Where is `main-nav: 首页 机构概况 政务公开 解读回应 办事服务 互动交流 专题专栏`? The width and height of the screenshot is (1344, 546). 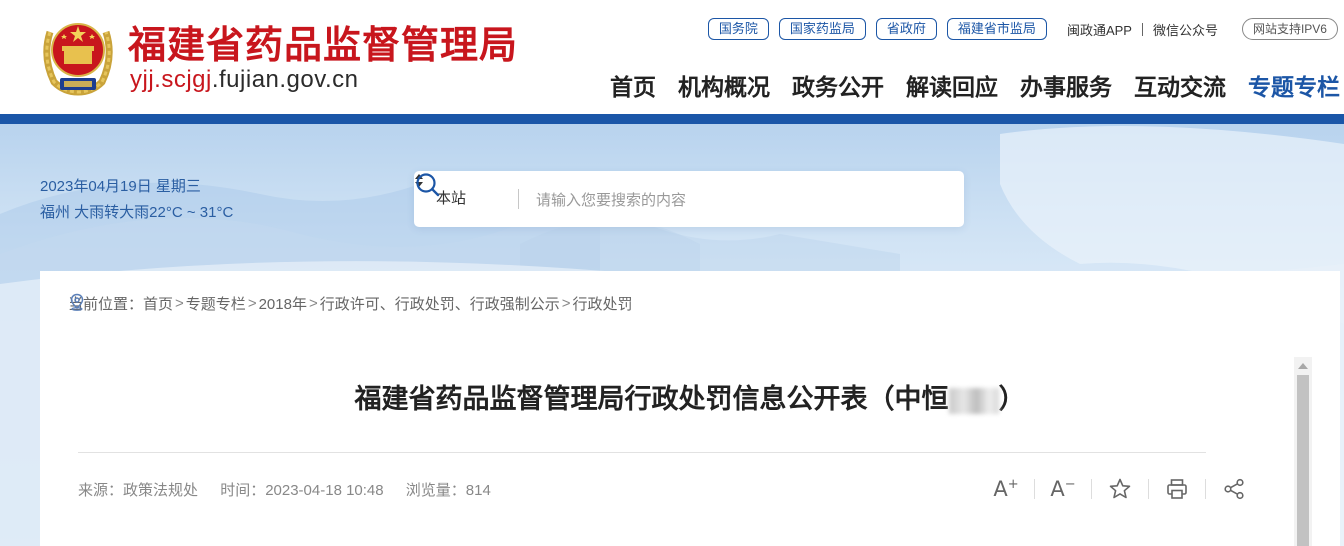
main-nav: 首页 机构概况 政务公开 解读回应 办事服务 互动交流 专题专栏 is located at coordinates (964, 85).